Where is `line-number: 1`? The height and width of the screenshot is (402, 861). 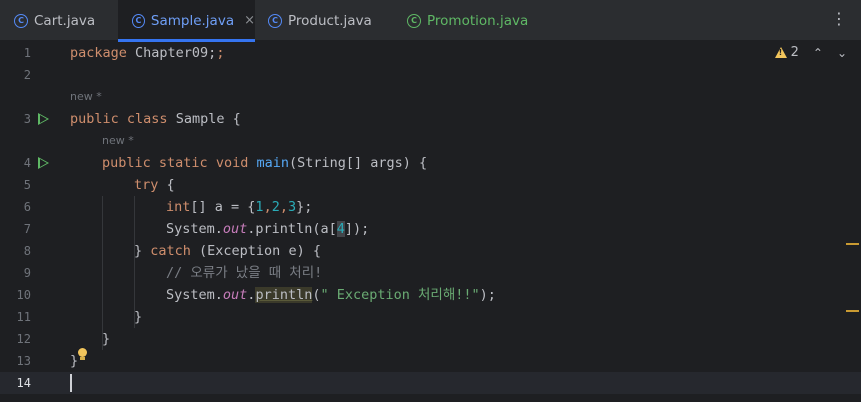 line-number: 1 is located at coordinates (27, 53).